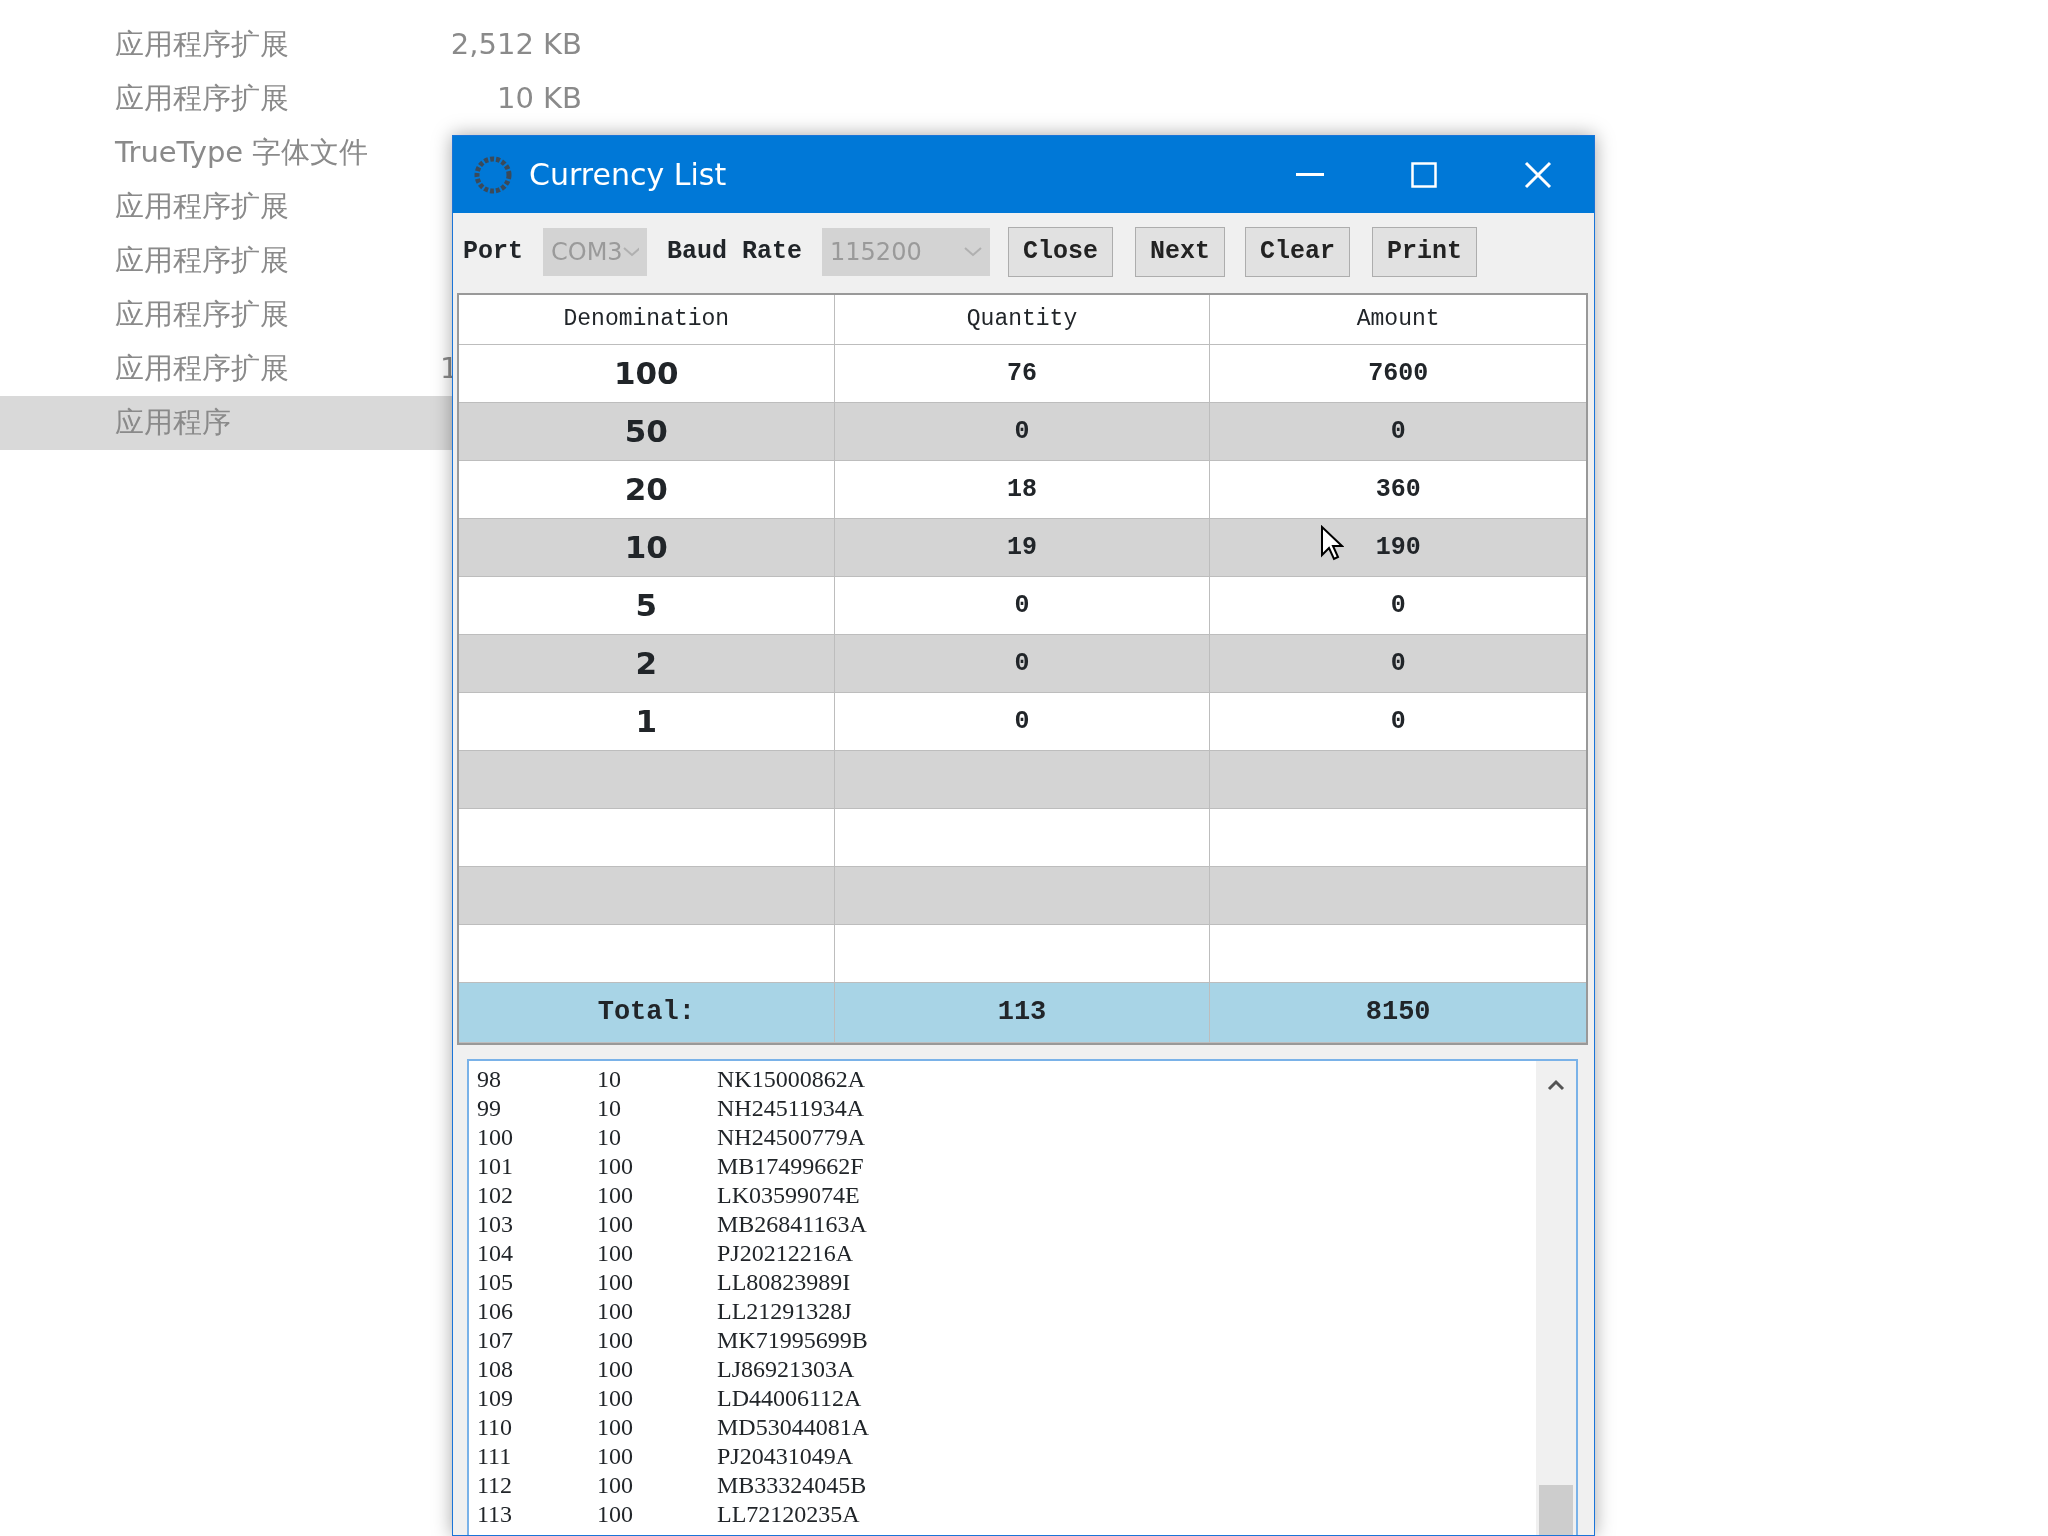 The image size is (2048, 1536). What do you see at coordinates (647, 1013) in the screenshot?
I see `total-label: Total:` at bounding box center [647, 1013].